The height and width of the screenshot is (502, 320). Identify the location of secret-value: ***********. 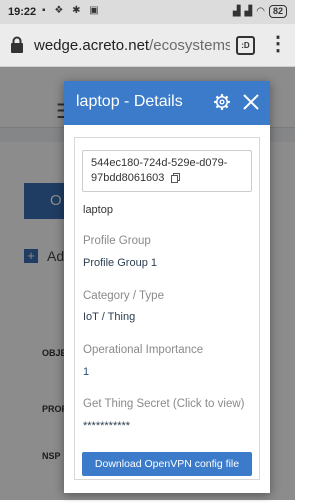
(107, 426).